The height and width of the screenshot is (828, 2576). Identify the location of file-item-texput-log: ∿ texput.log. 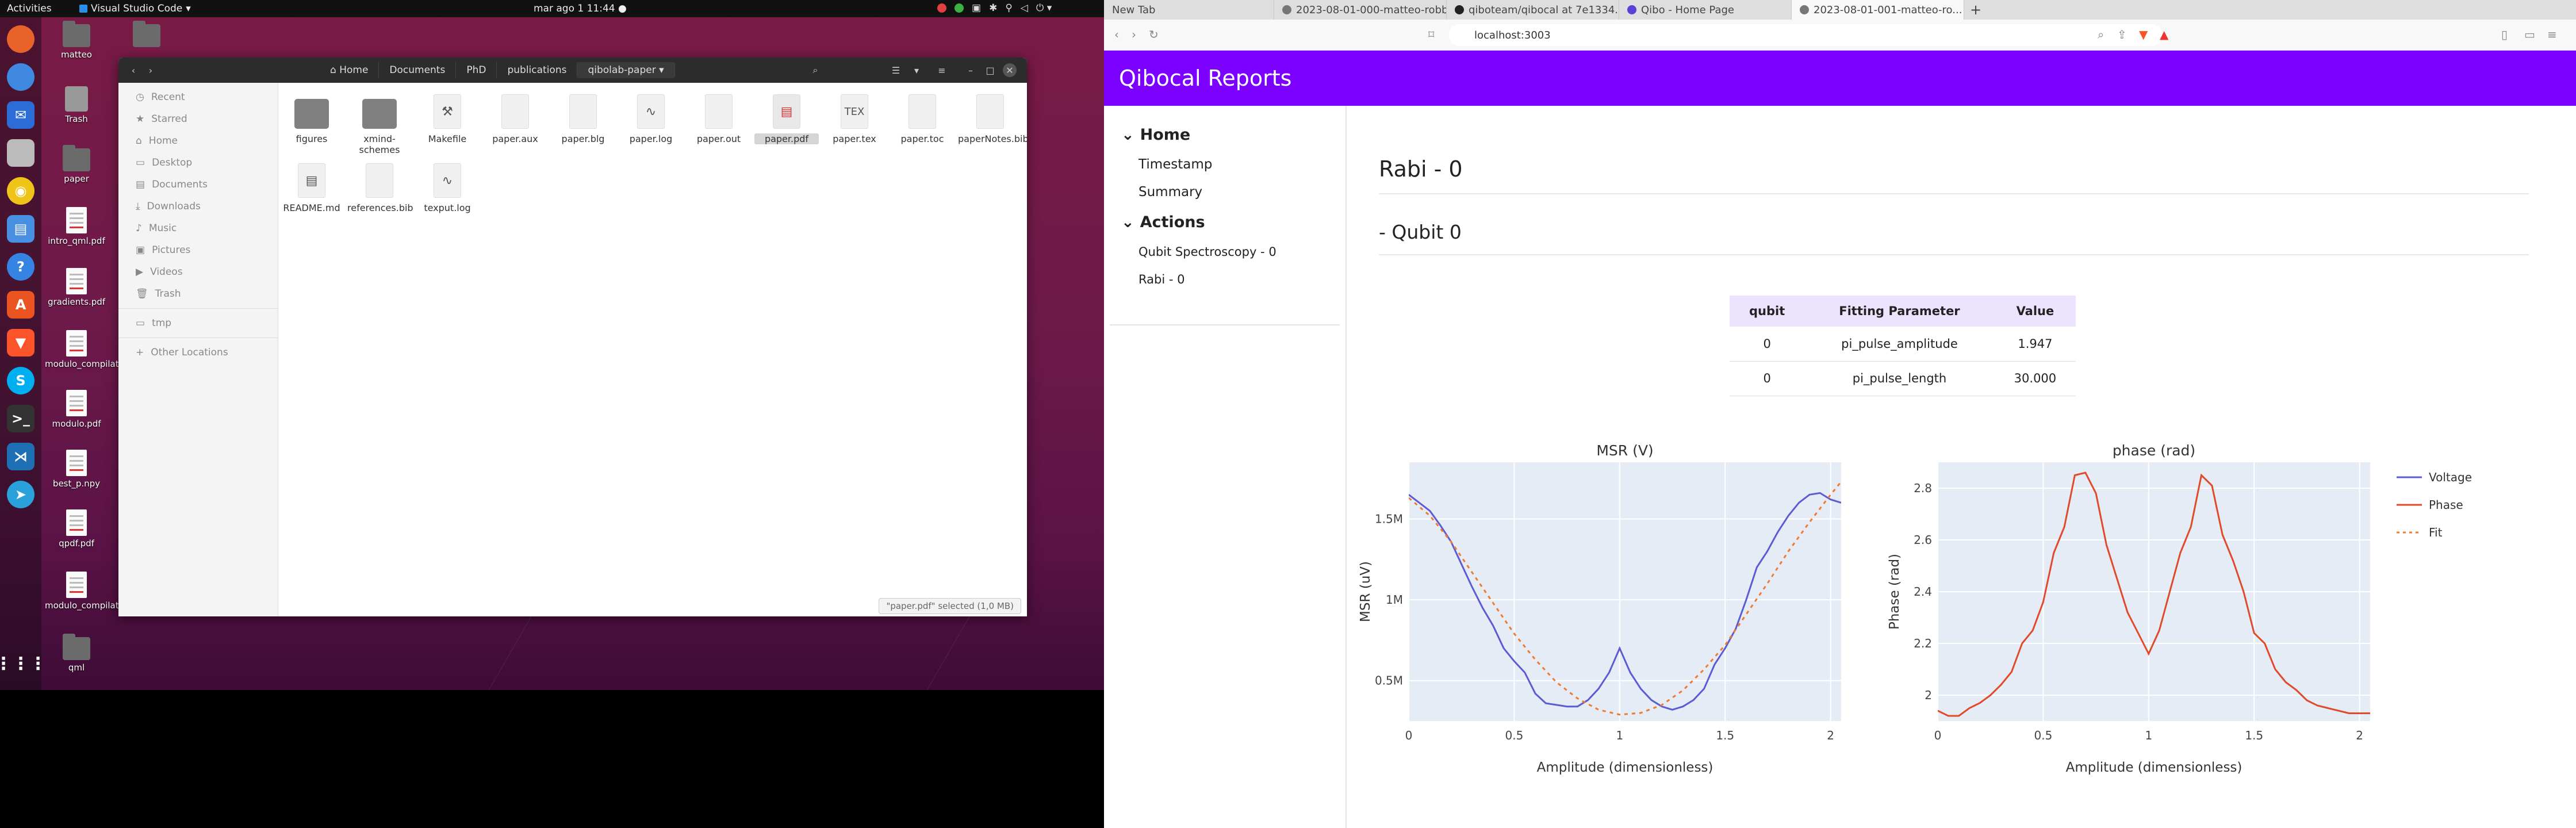
(447, 188).